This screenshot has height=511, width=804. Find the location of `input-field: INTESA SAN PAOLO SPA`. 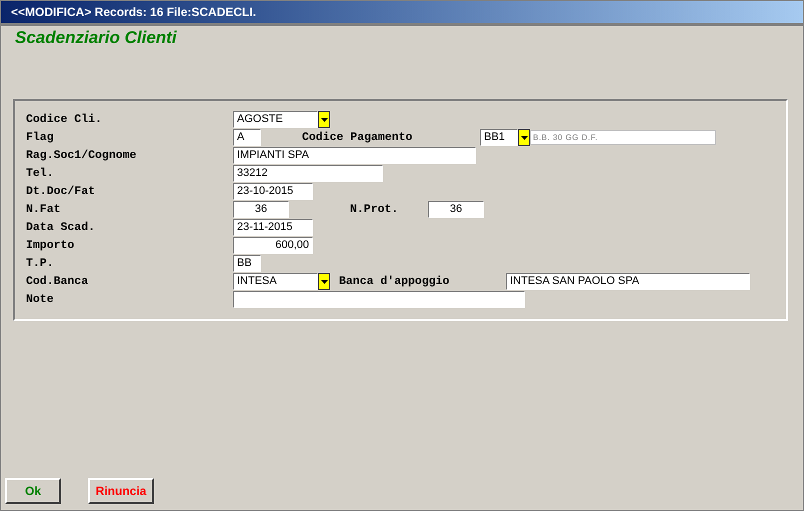

input-field: INTESA SAN PAOLO SPA is located at coordinates (628, 281).